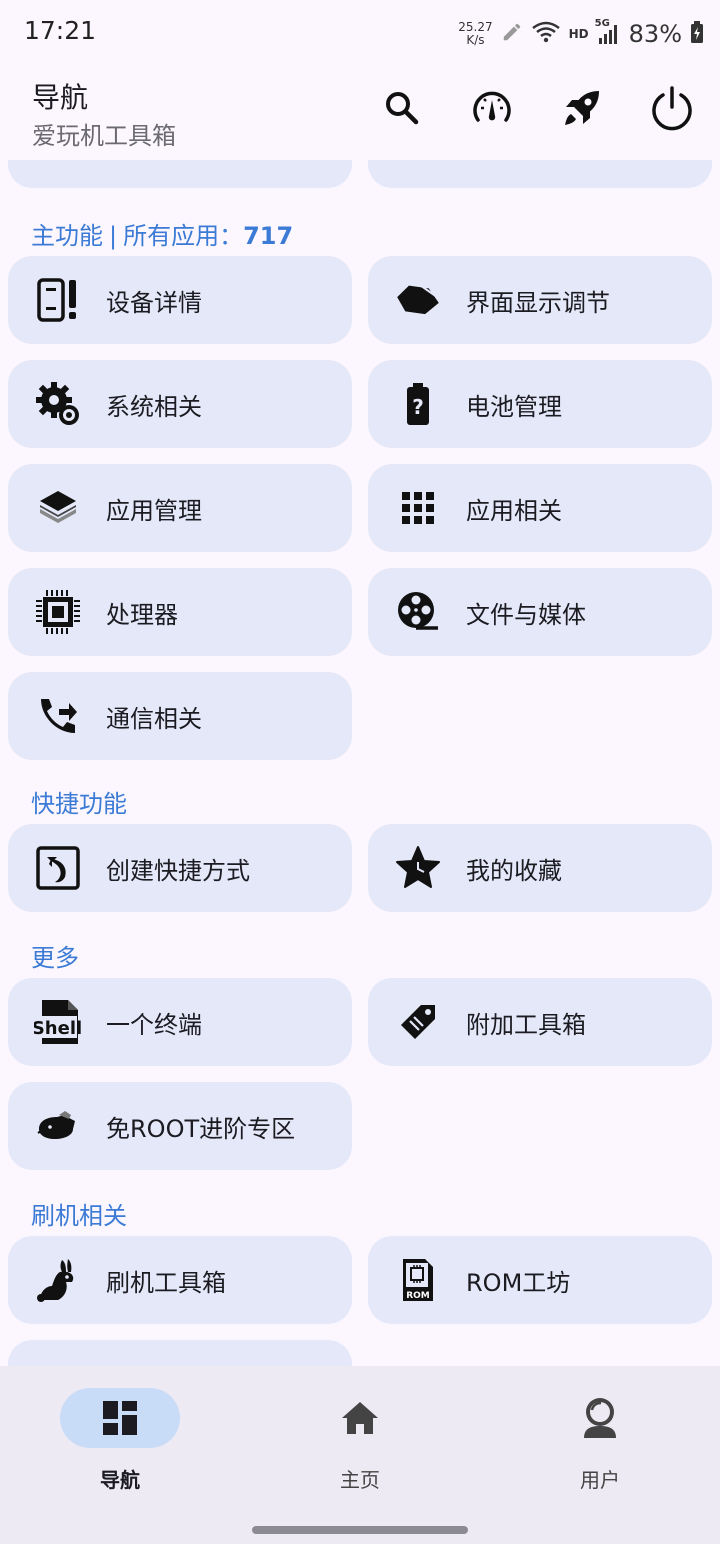 This screenshot has height=1544, width=720. I want to click on tile-label: 处理器, so click(142, 614).